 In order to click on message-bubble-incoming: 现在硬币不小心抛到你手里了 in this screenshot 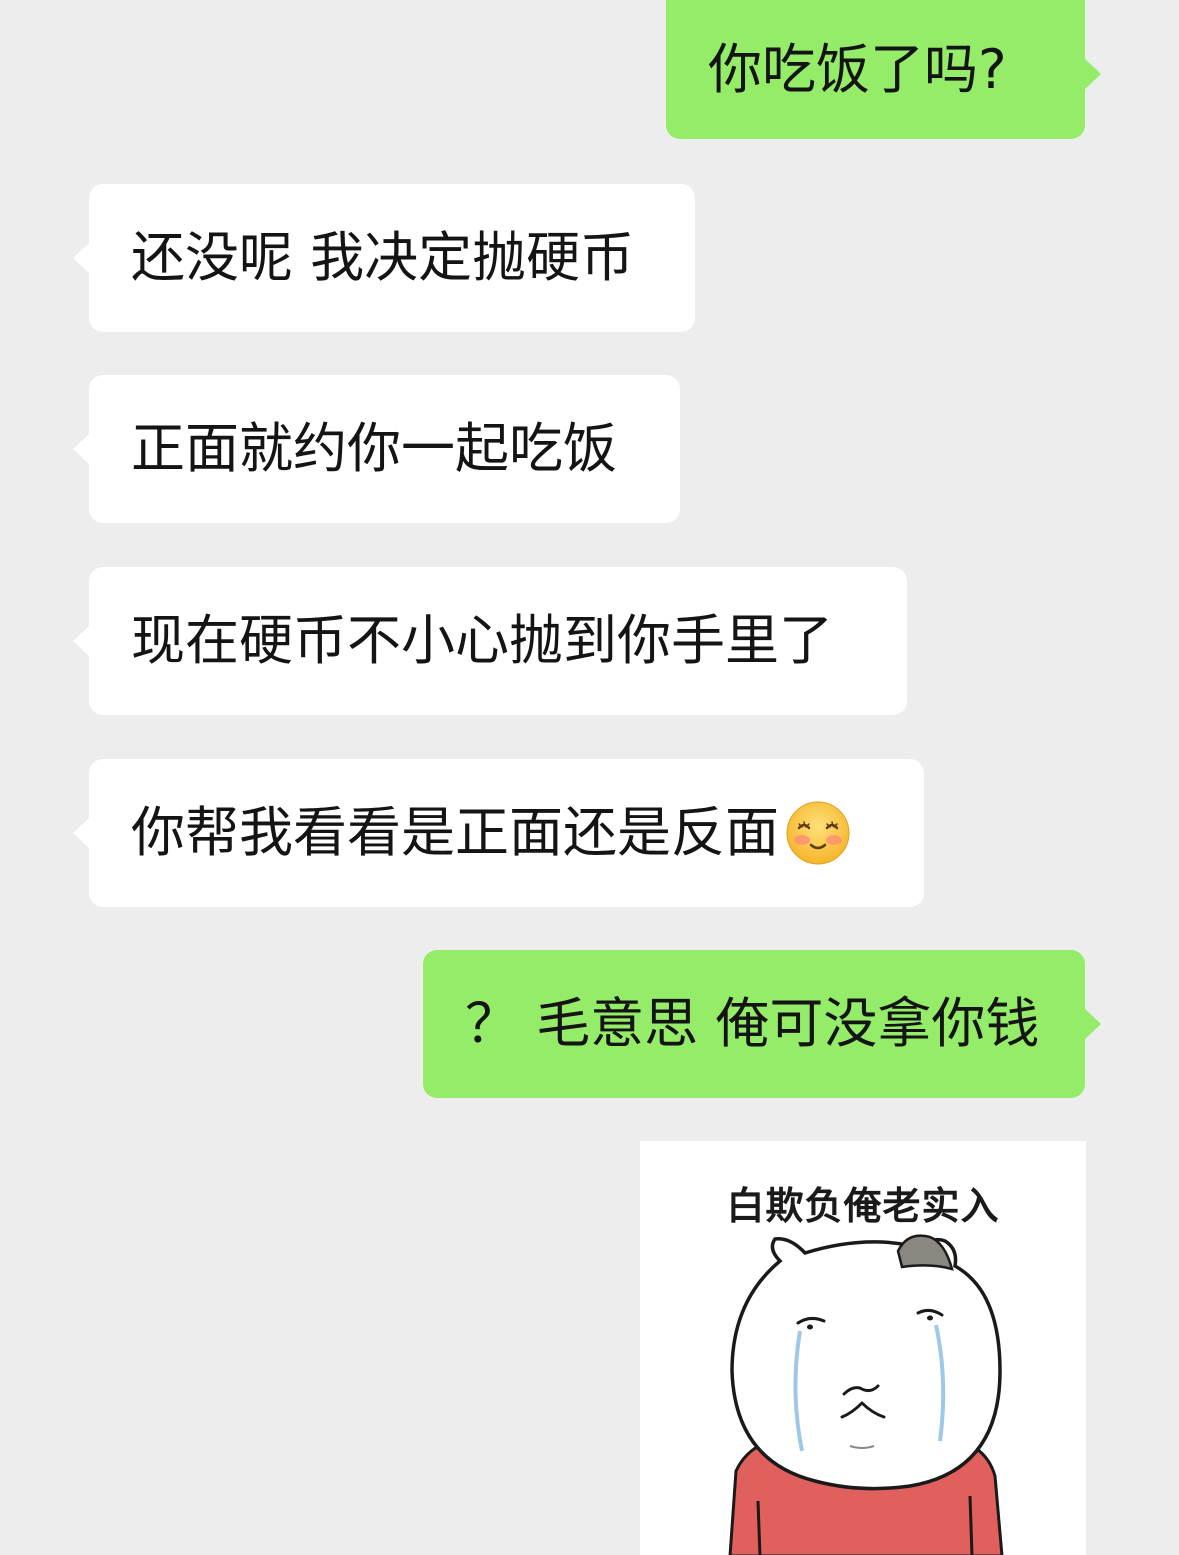, I will do `click(490, 641)`.